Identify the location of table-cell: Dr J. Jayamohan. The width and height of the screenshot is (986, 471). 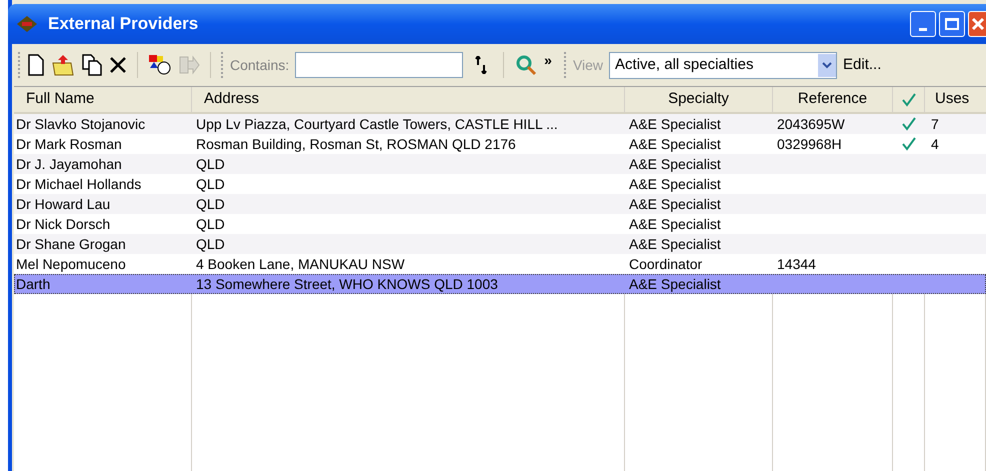
(69, 164).